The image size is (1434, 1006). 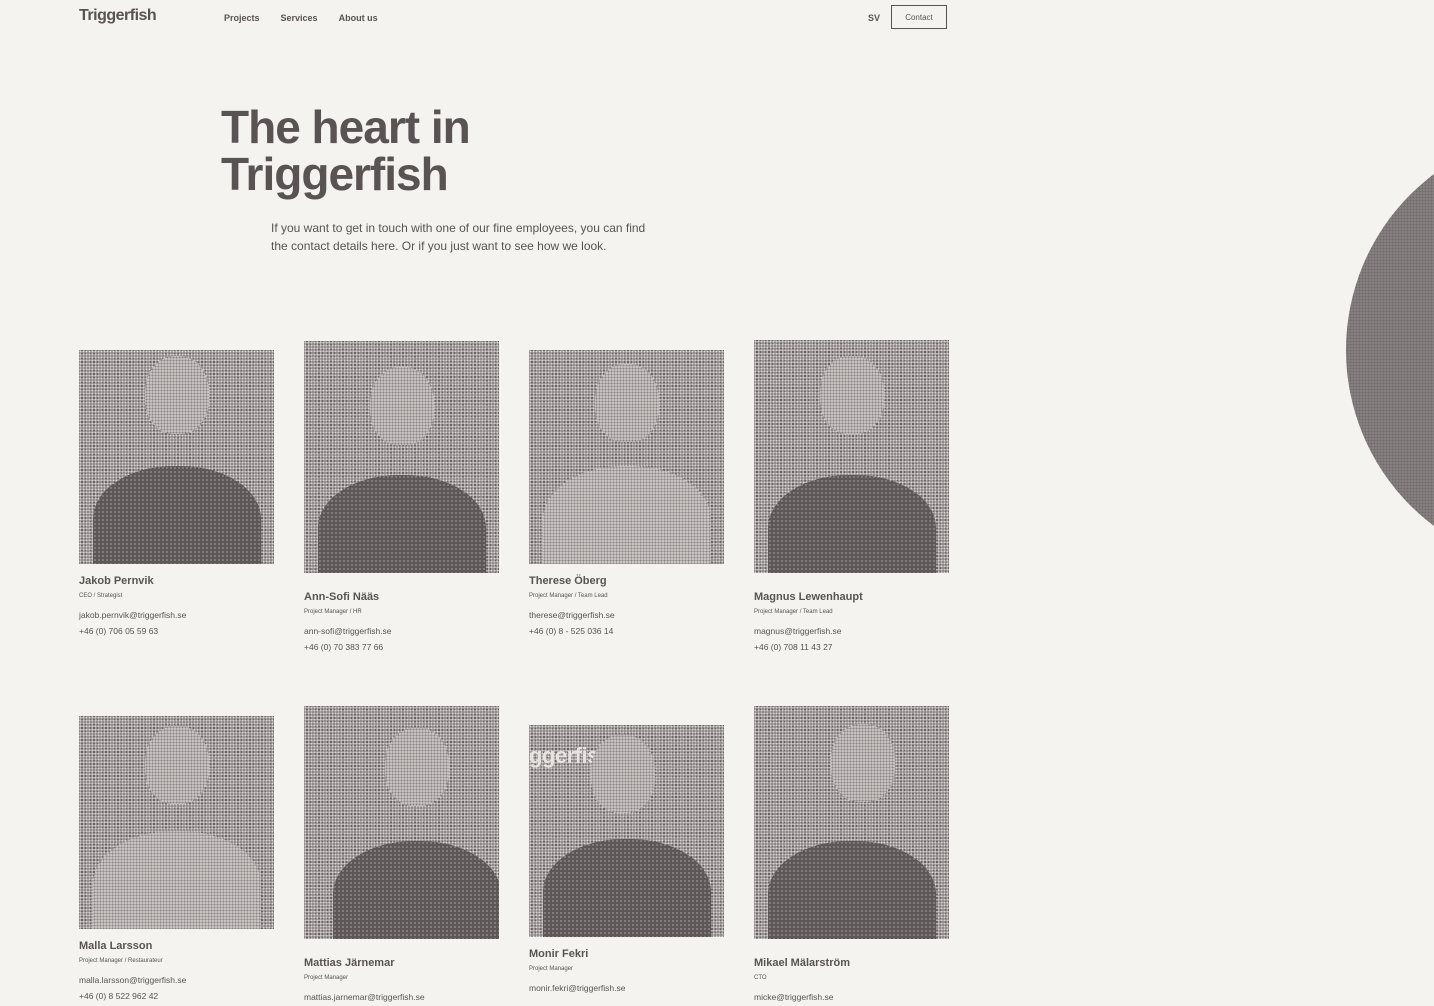 I want to click on page-title-line-2: Triggerfish, so click(x=335, y=174).